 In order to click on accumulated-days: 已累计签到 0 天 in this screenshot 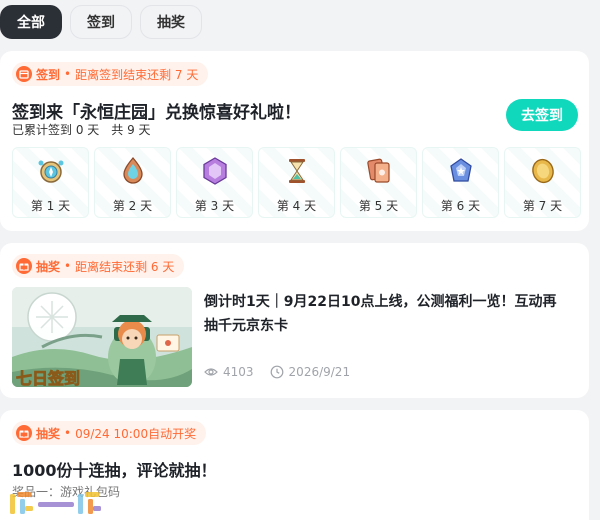, I will do `click(56, 130)`.